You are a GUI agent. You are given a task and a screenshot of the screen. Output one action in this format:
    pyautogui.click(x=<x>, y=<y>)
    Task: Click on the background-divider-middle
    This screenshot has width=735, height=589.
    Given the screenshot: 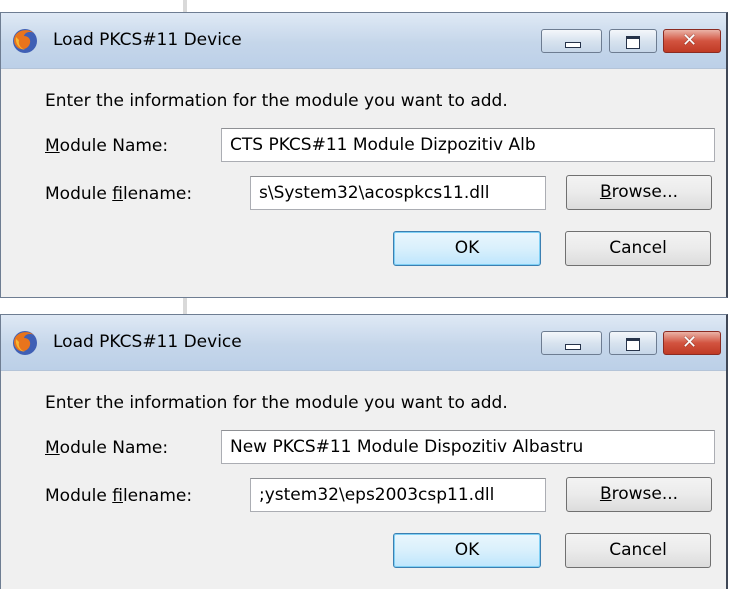 What is the action you would take?
    pyautogui.click(x=185, y=306)
    